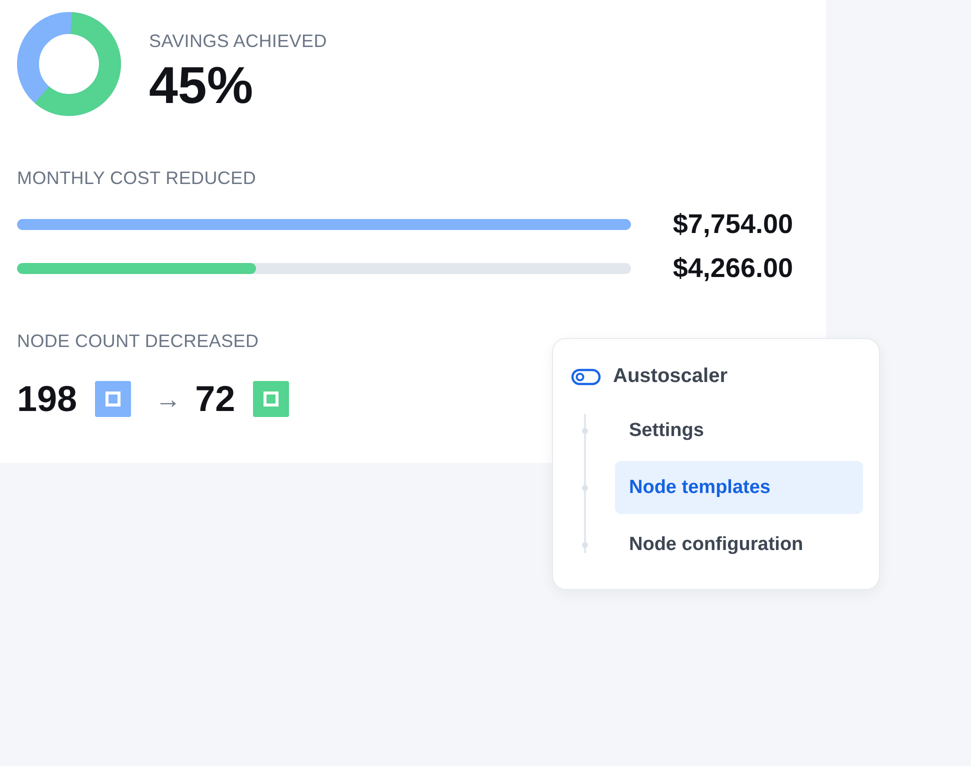 The height and width of the screenshot is (766, 971). Describe the element at coordinates (732, 268) in the screenshot. I see `cost-amount: $4,266.00` at that location.